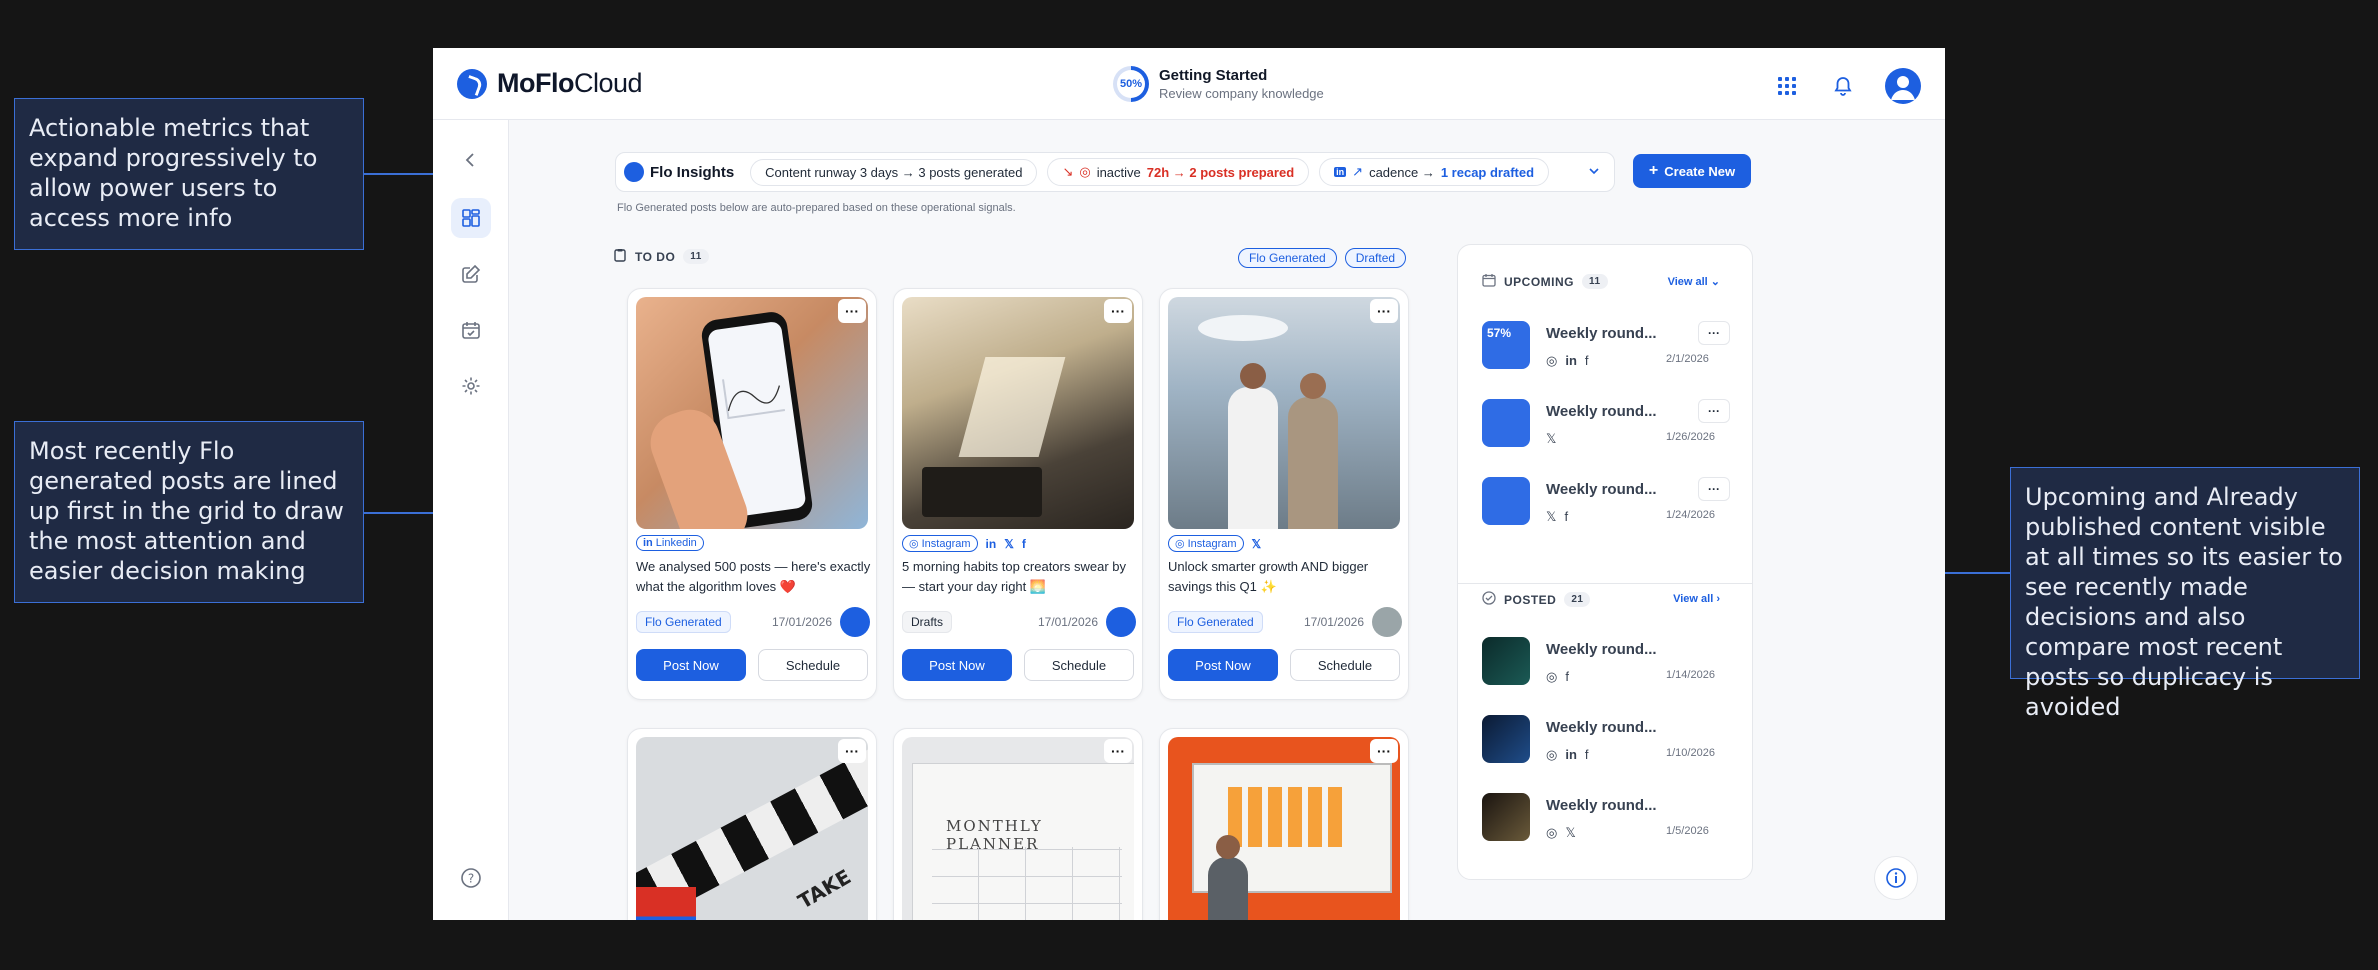  I want to click on grid-icon, so click(1787, 86).